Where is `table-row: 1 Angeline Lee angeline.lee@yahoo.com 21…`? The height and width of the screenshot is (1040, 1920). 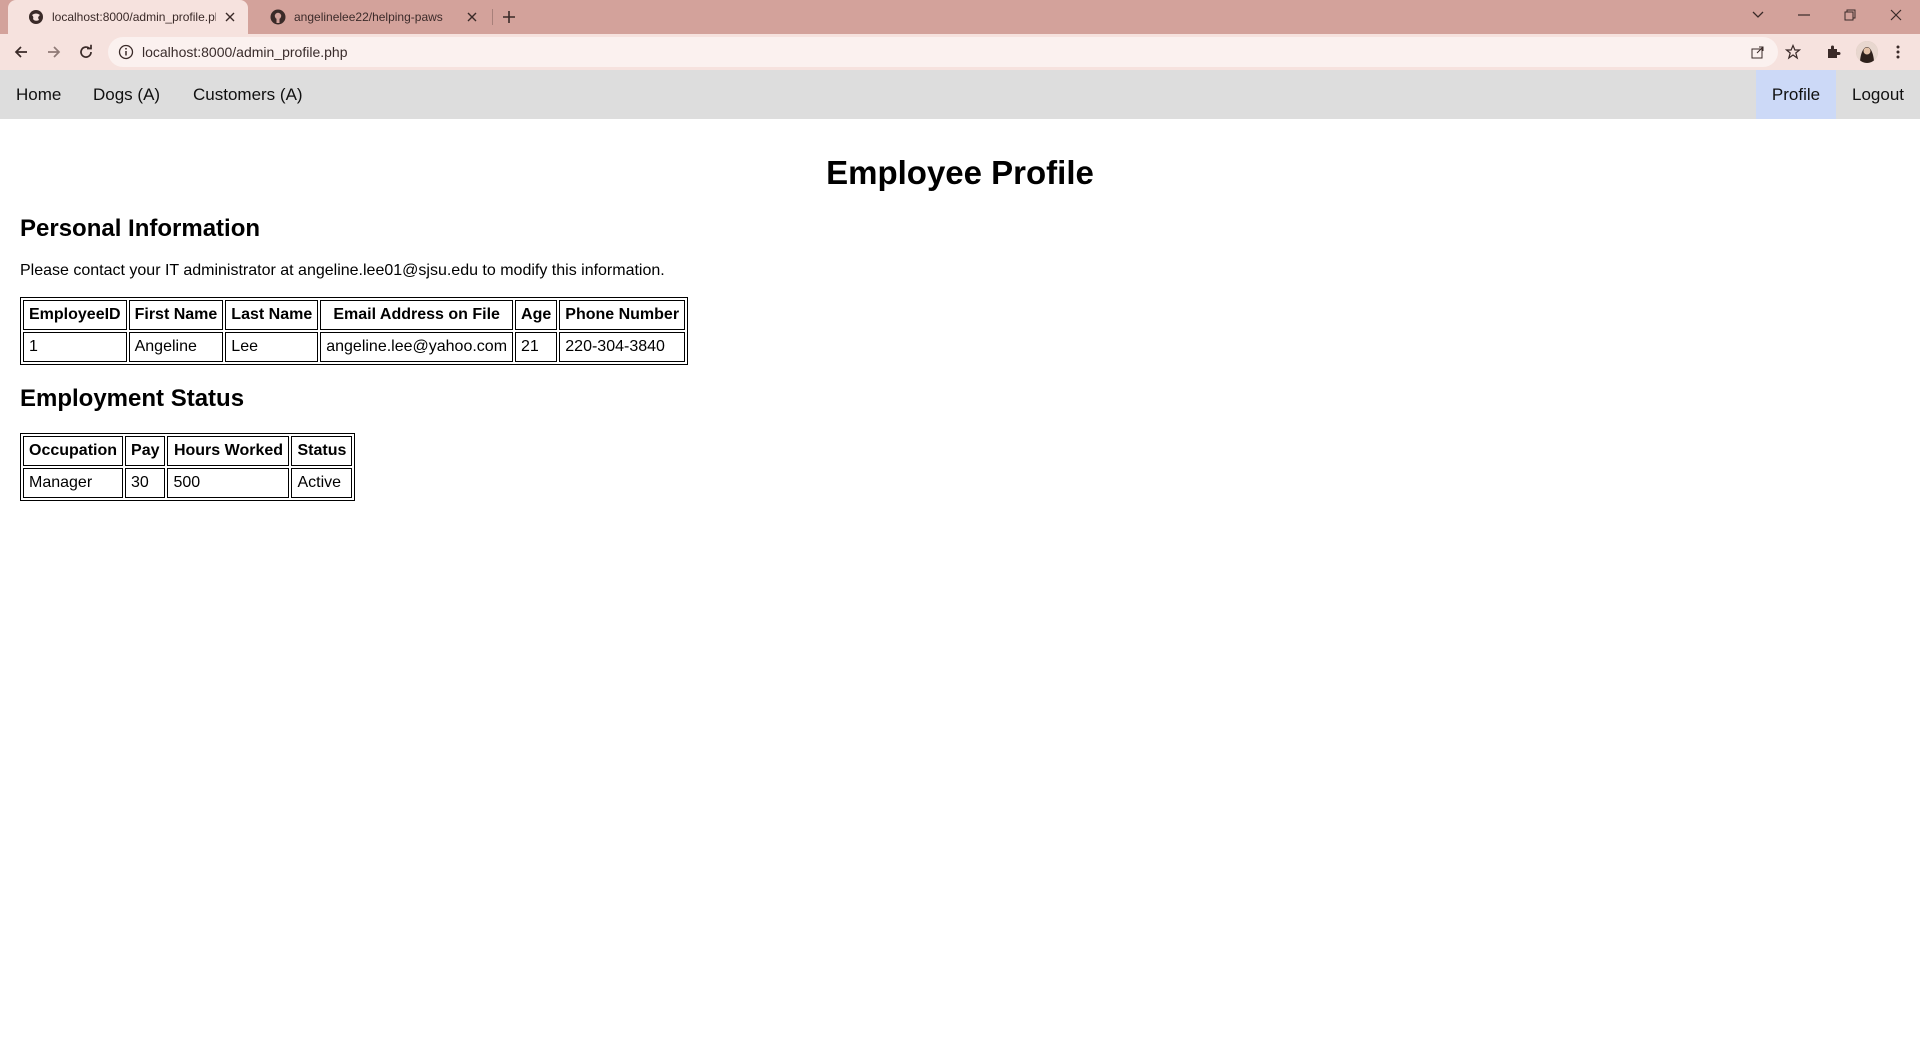 table-row: 1 Angeline Lee angeline.lee@yahoo.com 21… is located at coordinates (354, 347).